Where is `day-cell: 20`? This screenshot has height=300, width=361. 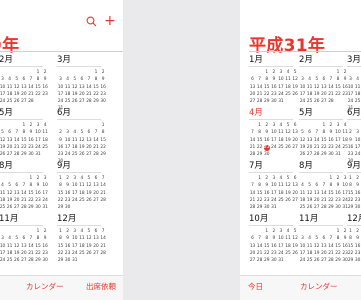 day-cell: 20 is located at coordinates (316, 200).